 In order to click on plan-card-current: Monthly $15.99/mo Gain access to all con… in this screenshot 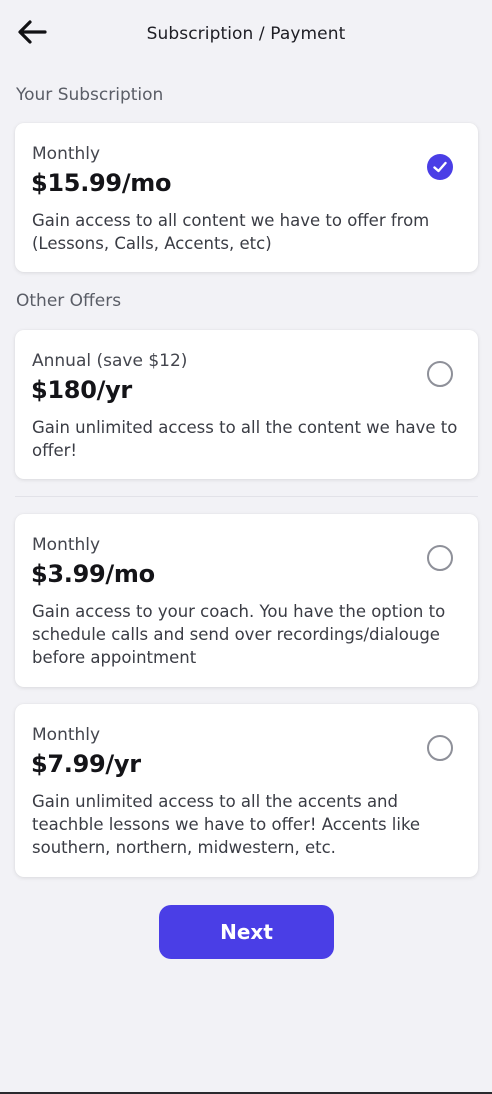, I will do `click(246, 197)`.